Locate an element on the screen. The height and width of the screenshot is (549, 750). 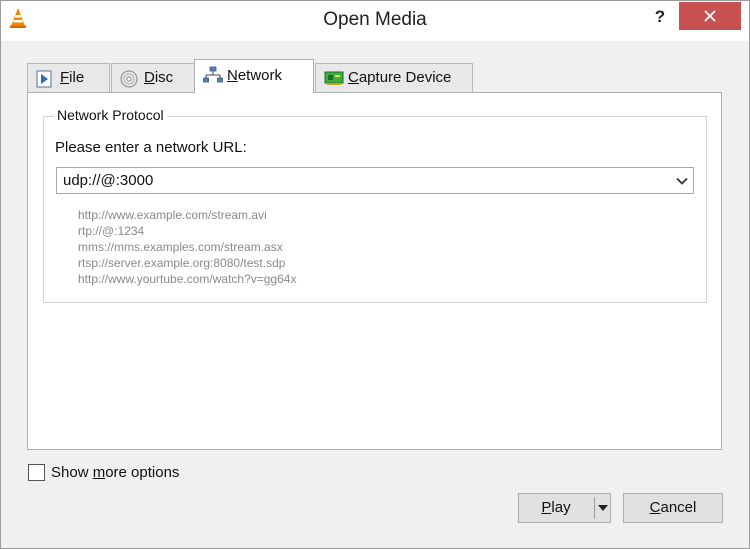
url-combobox is located at coordinates (375, 180).